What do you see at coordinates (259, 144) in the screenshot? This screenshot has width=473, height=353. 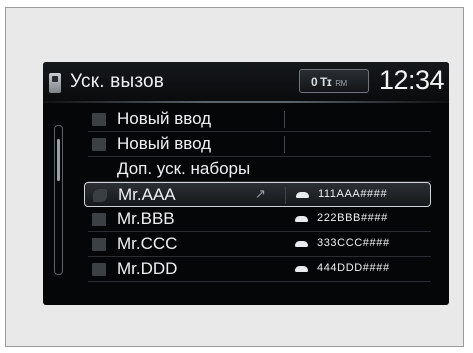 I see `list-item-new-entry-2: Новый ввод` at bounding box center [259, 144].